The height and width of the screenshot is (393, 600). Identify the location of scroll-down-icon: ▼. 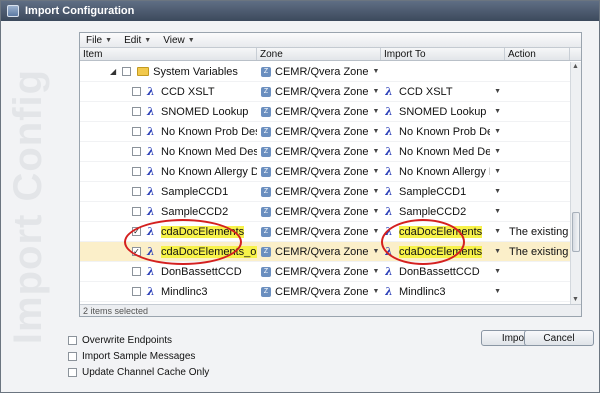
(575, 299).